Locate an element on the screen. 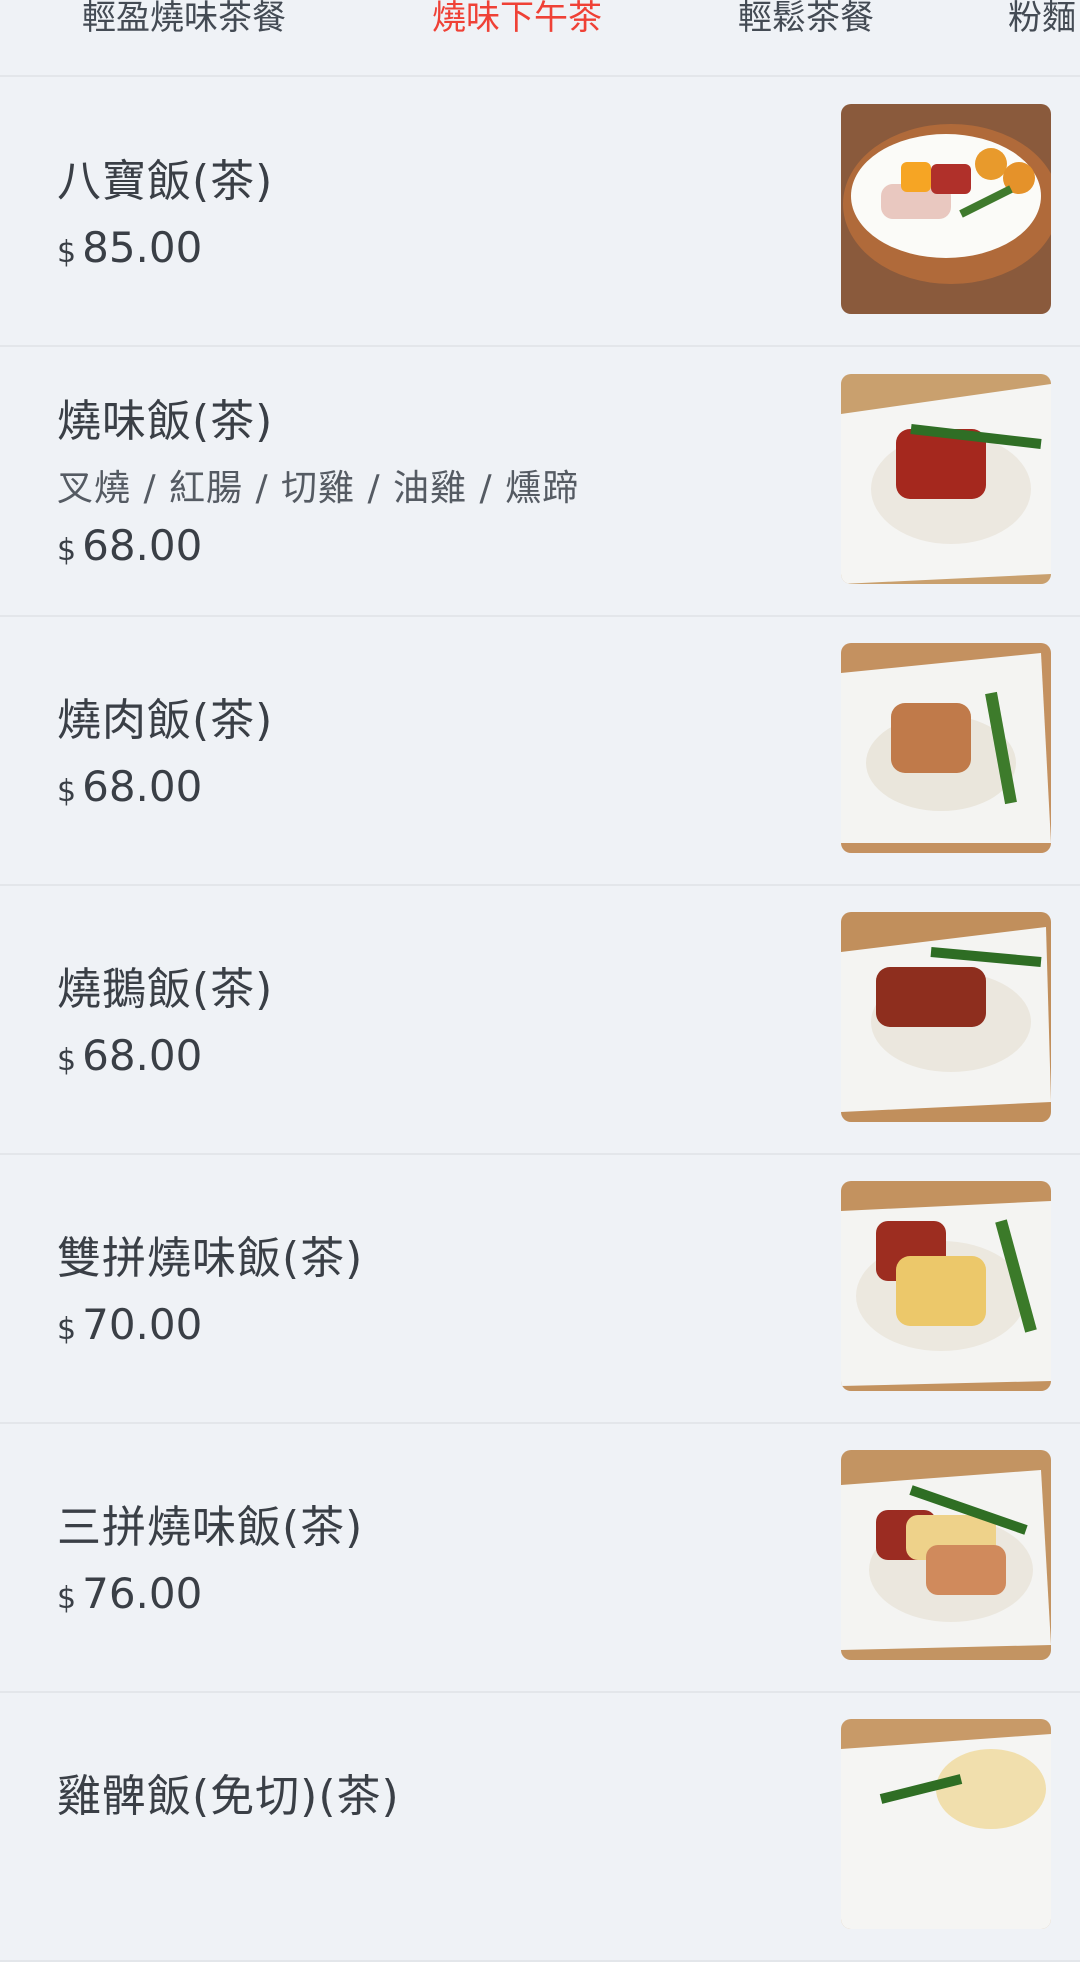 The image size is (1080, 1962). item-description: 叉燒 / 紅腸 / 切雞 / 油雞 / 燻蹄 is located at coordinates (318, 488).